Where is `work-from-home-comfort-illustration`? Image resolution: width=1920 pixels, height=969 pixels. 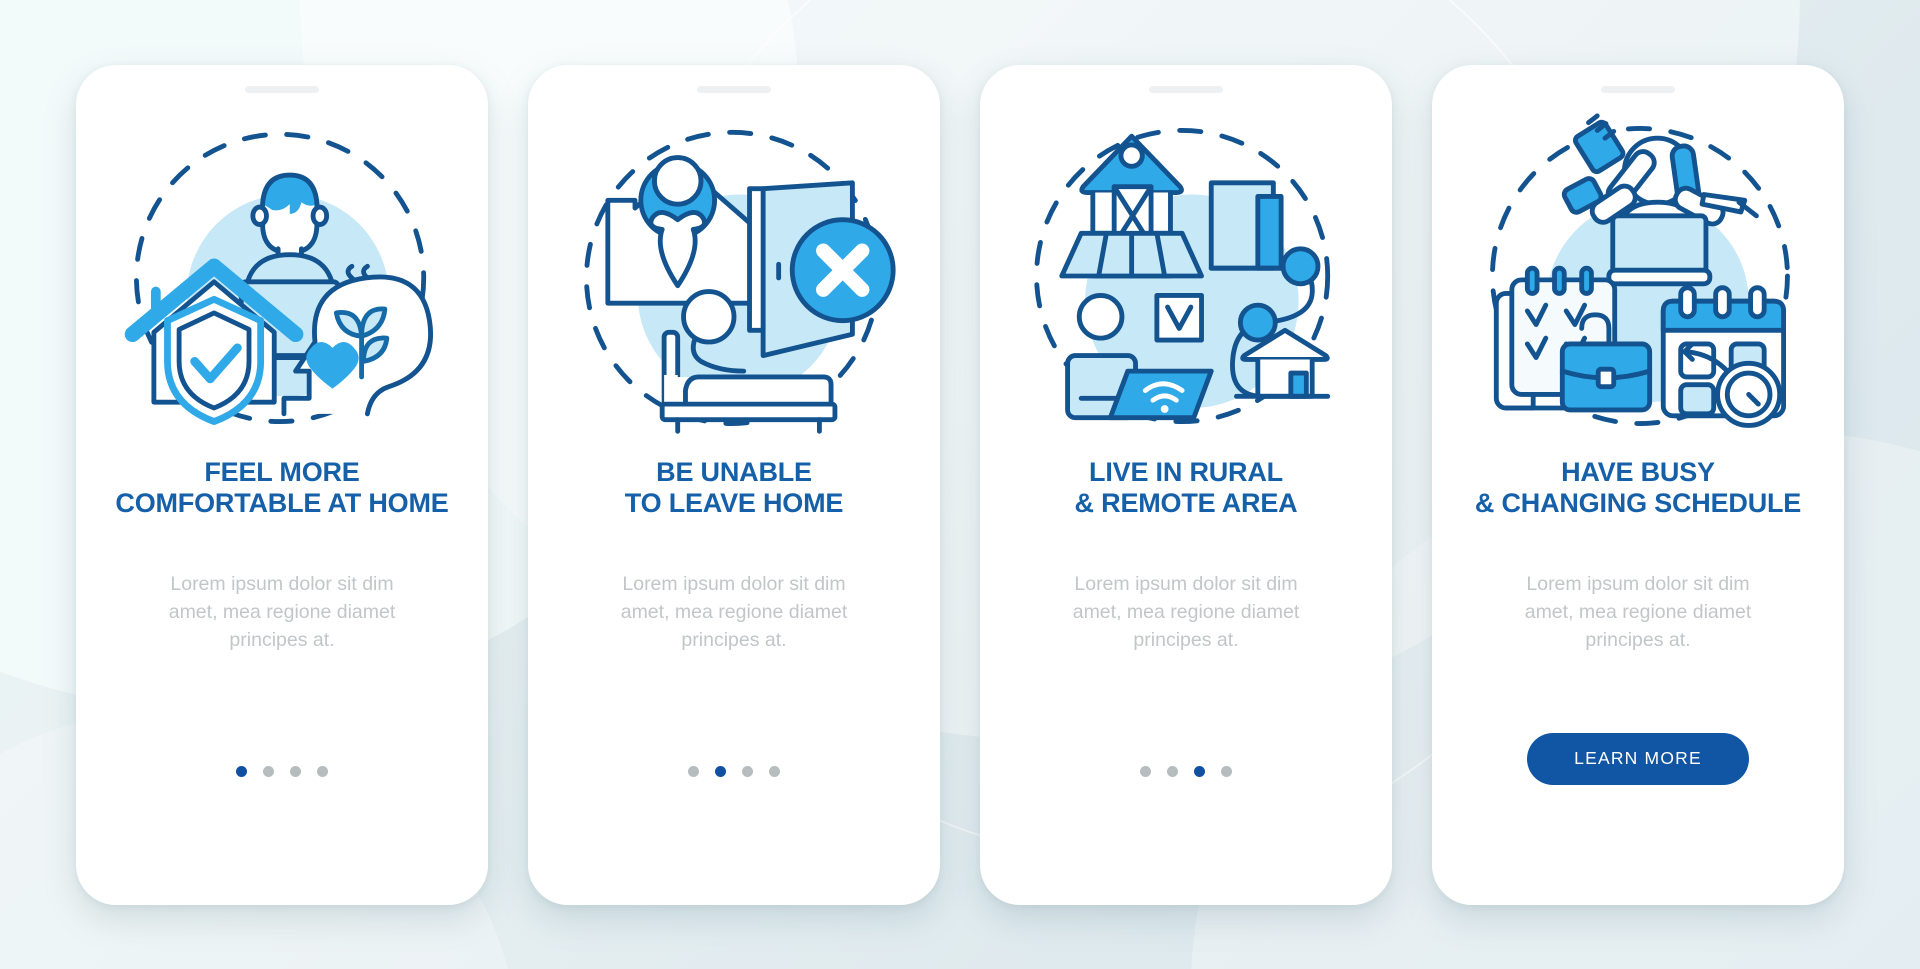 work-from-home-comfort-illustration is located at coordinates (282, 276).